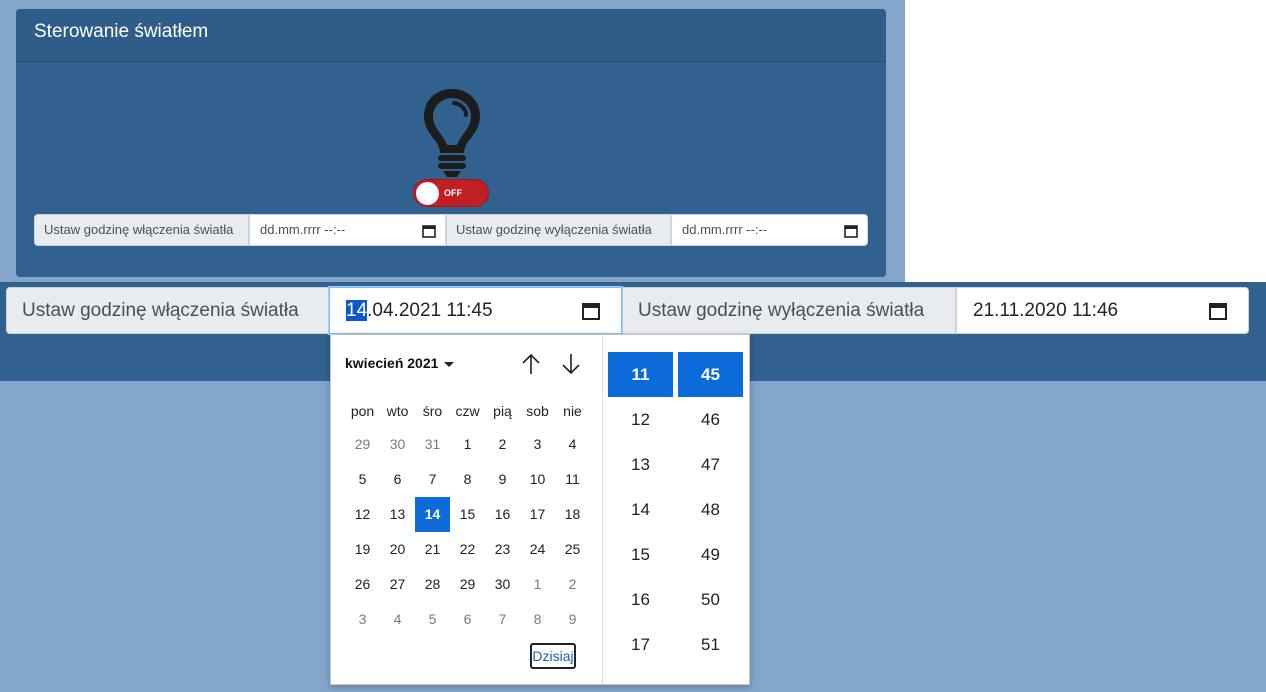 This screenshot has height=692, width=1266. Describe the element at coordinates (397, 584) in the screenshot. I see `day-cell: 27` at that location.